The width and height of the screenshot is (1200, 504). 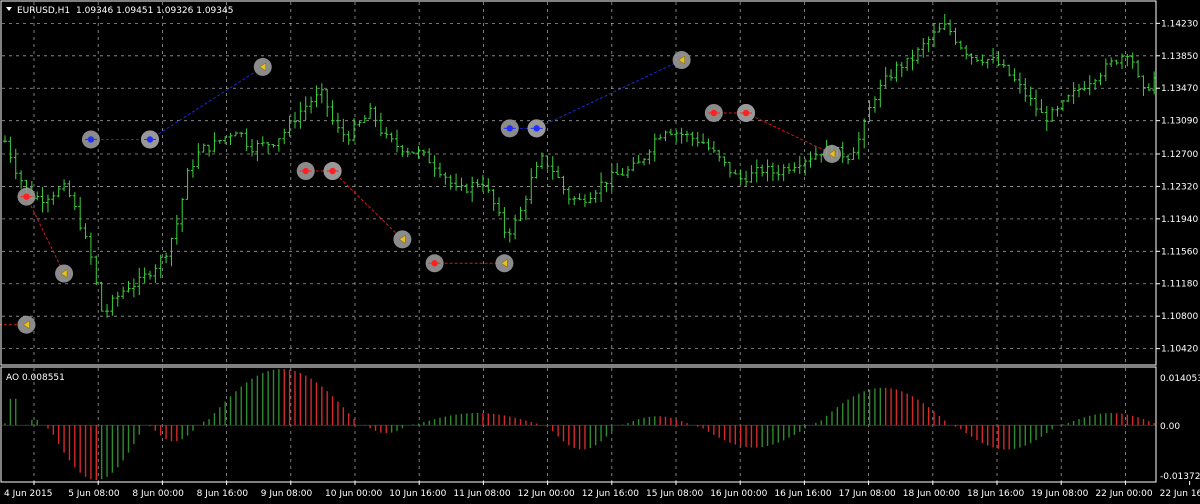 What do you see at coordinates (674, 494) in the screenshot?
I see `time-label: 15 Jun 08:00` at bounding box center [674, 494].